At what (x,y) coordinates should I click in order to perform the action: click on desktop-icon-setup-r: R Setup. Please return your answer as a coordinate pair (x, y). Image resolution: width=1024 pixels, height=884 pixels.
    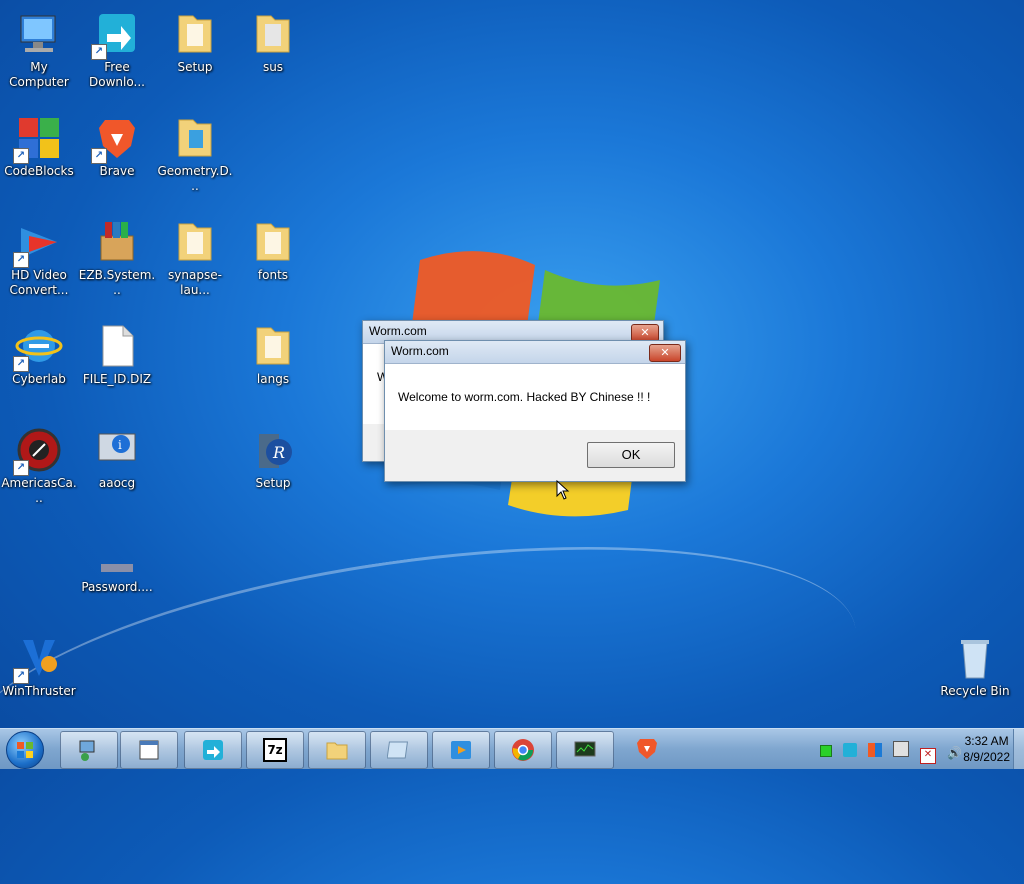
    Looking at the image, I should click on (273, 455).